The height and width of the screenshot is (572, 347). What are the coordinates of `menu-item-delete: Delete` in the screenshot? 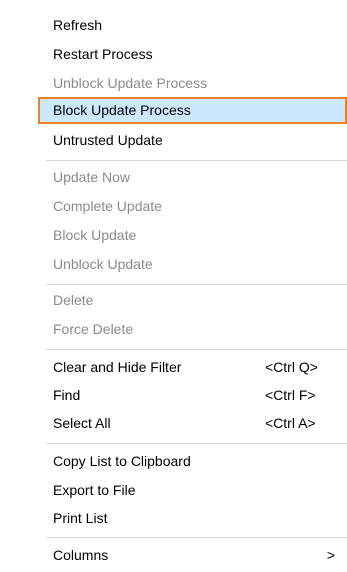 It's located at (193, 300).